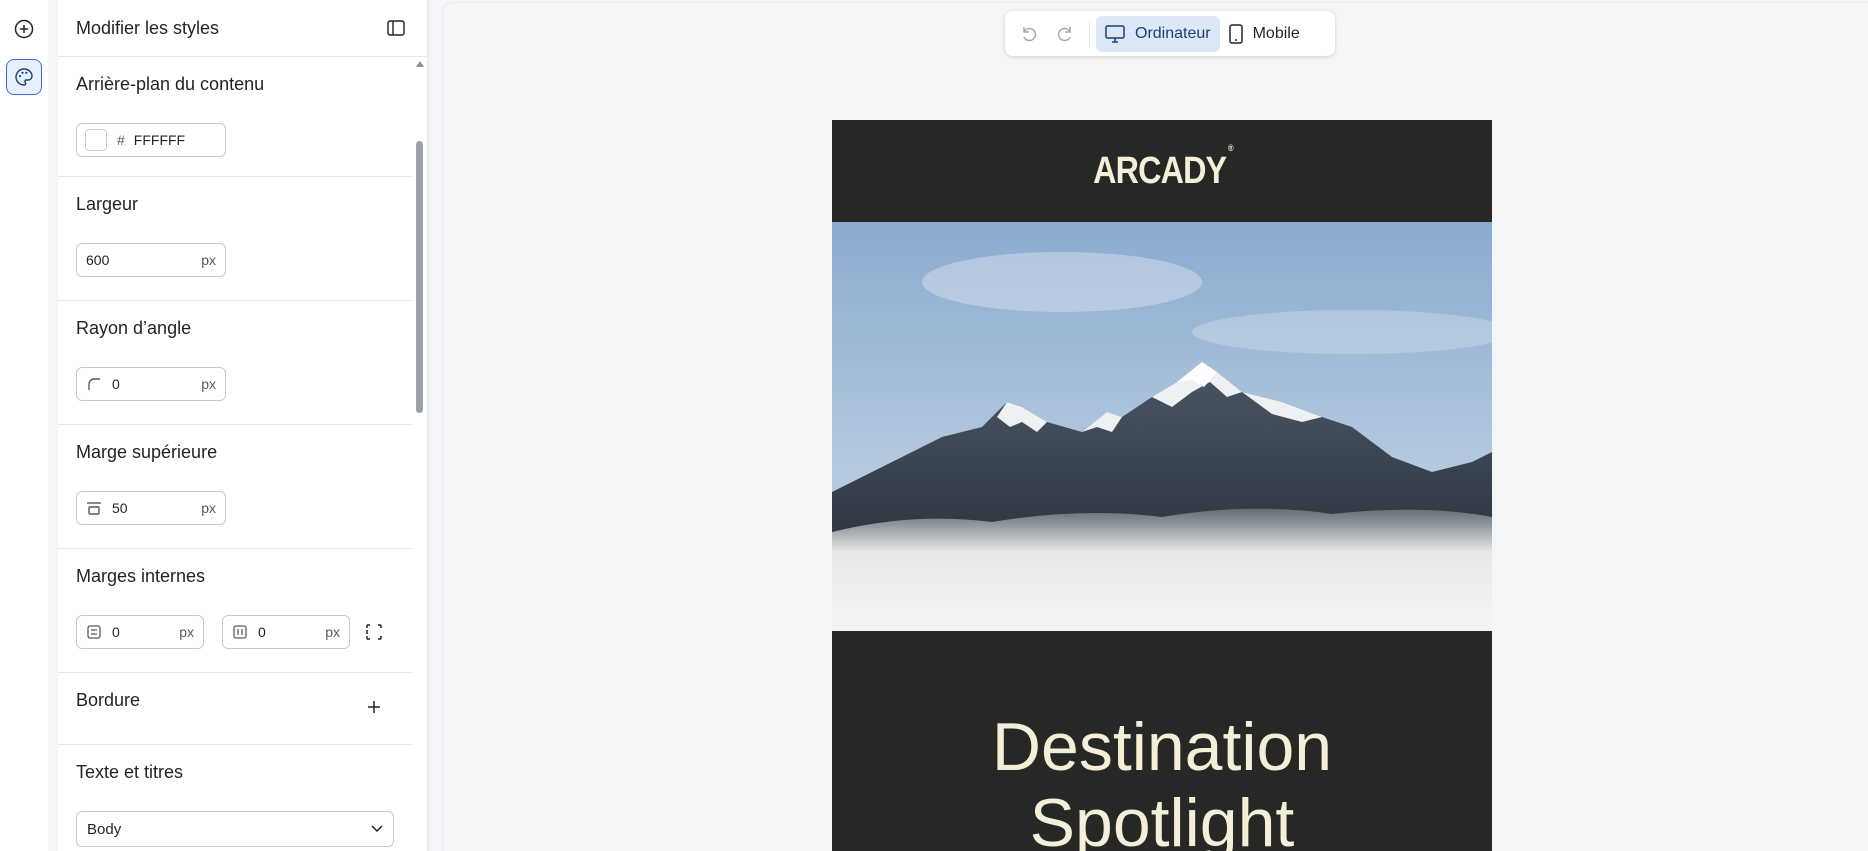  I want to click on toggle-panel-button, so click(396, 28).